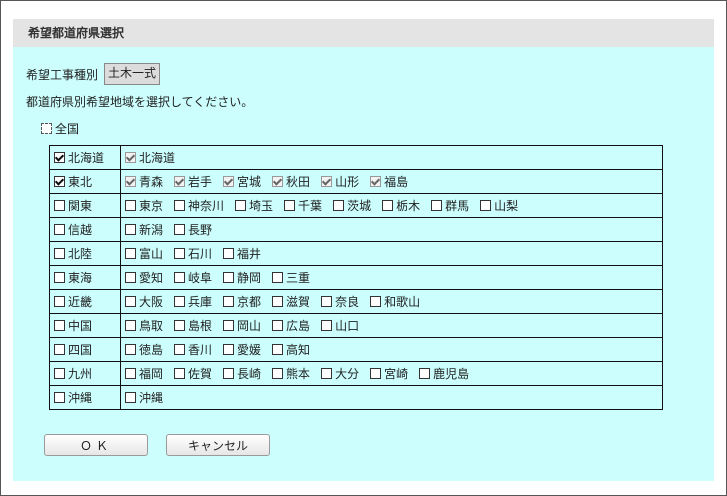 The height and width of the screenshot is (496, 727). Describe the element at coordinates (193, 277) in the screenshot. I see `prefecture-option: 岐阜` at that location.